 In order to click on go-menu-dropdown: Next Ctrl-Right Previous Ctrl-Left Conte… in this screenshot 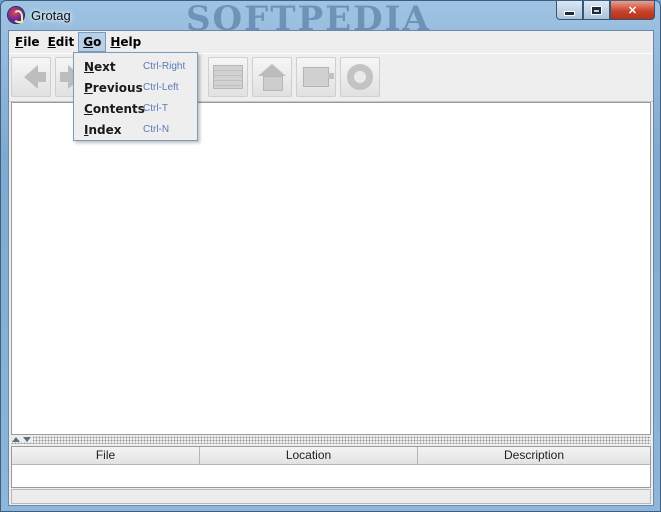, I will do `click(135, 96)`.